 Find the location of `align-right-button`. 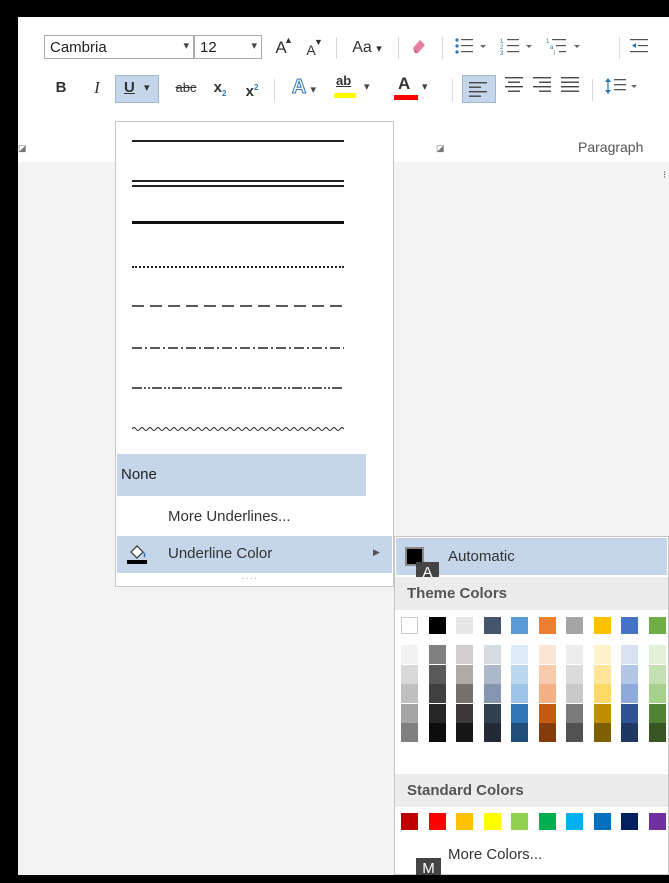

align-right-button is located at coordinates (542, 88).